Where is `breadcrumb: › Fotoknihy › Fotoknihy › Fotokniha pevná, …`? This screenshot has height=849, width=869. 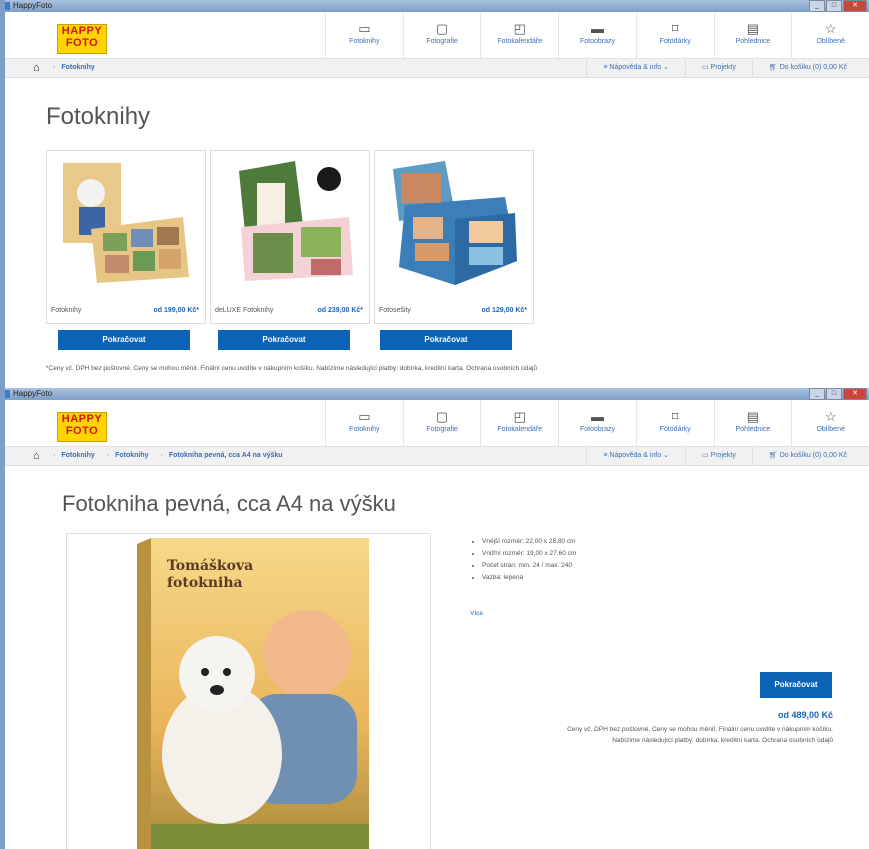
breadcrumb: › Fotoknihy › Fotoknihy › Fotokniha pevná, … is located at coordinates (173, 456).